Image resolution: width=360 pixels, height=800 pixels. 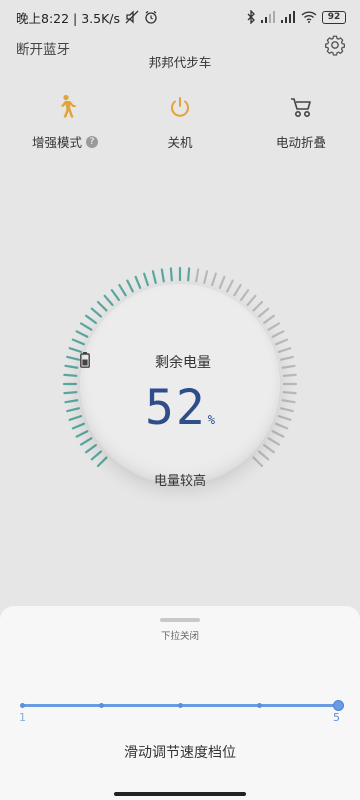 I want to click on device-name: 邦邦代步车, so click(x=180, y=62).